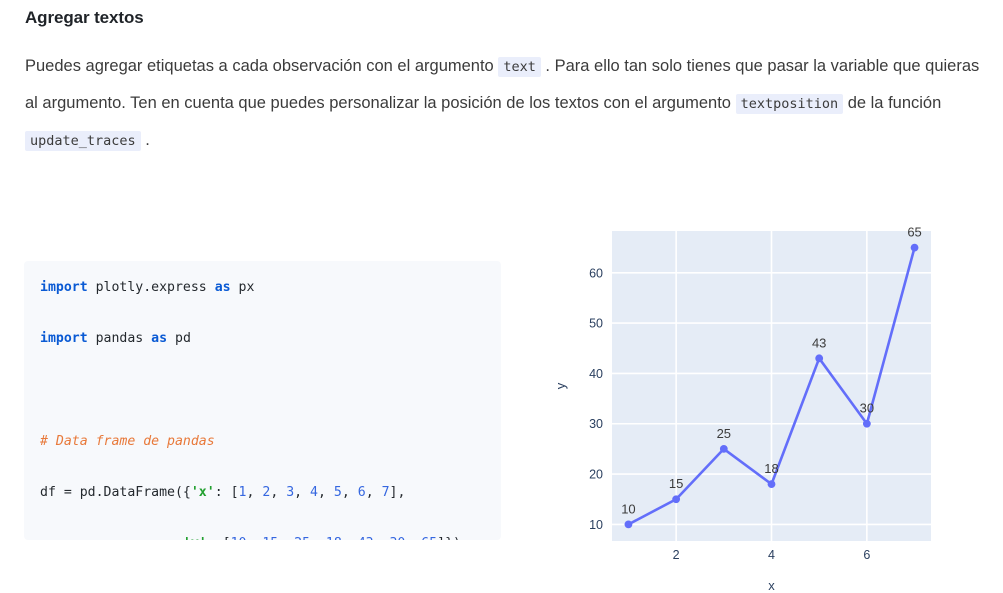  Describe the element at coordinates (242, 287) in the screenshot. I see `code-token: px` at that location.